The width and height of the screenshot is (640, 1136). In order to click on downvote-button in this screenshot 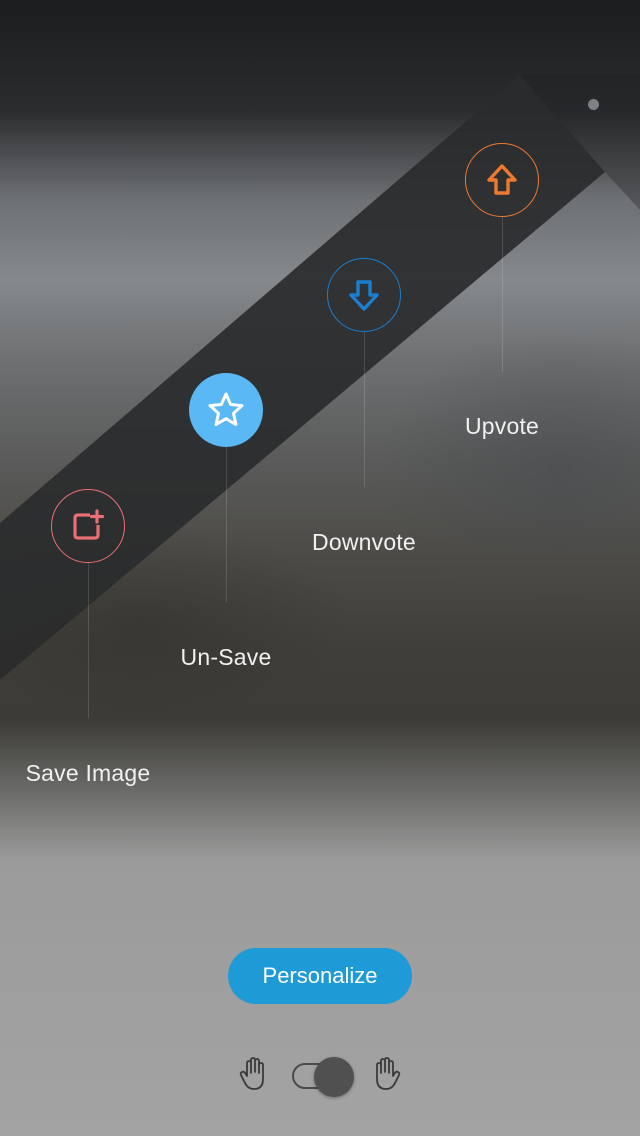, I will do `click(364, 295)`.